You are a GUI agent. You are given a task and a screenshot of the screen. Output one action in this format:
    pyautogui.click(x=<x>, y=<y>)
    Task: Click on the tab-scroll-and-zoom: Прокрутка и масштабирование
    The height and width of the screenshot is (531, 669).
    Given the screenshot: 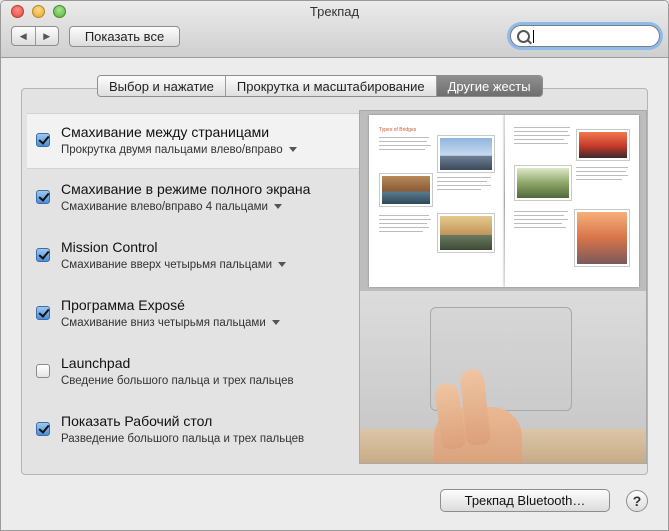 What is the action you would take?
    pyautogui.click(x=330, y=86)
    